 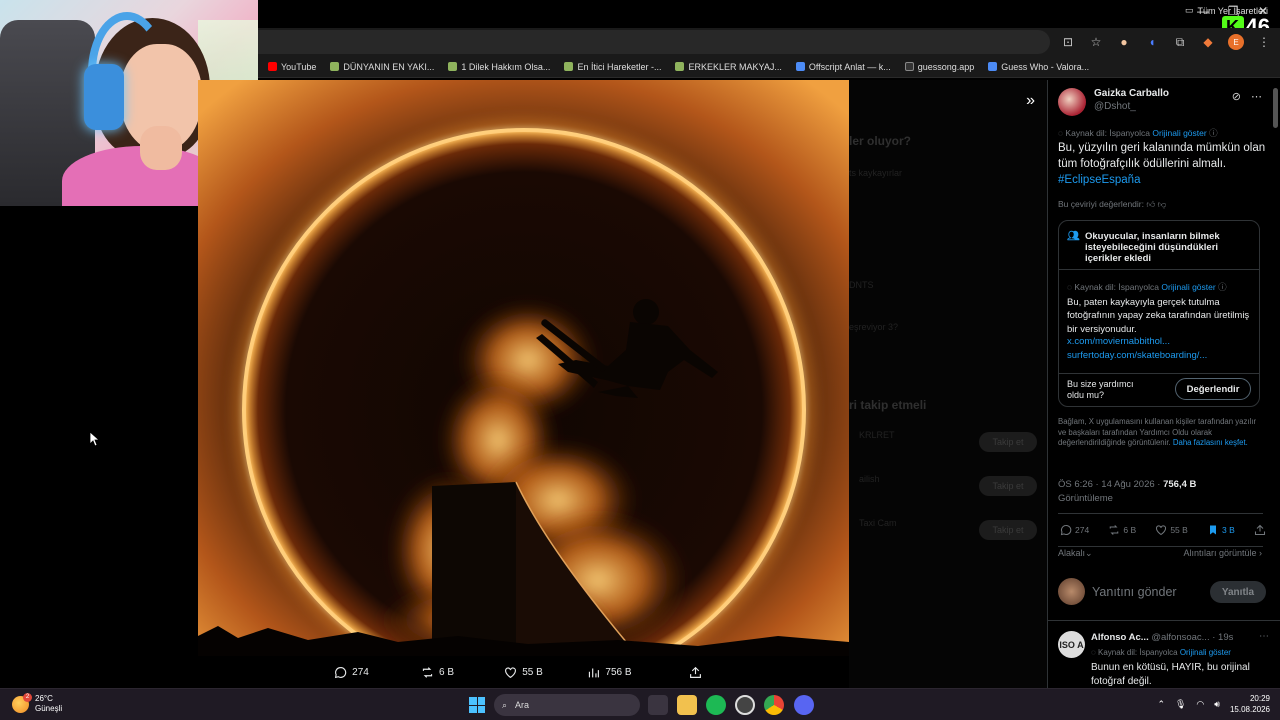 What do you see at coordinates (618, 672) in the screenshot?
I see `views-count: 756 B` at bounding box center [618, 672].